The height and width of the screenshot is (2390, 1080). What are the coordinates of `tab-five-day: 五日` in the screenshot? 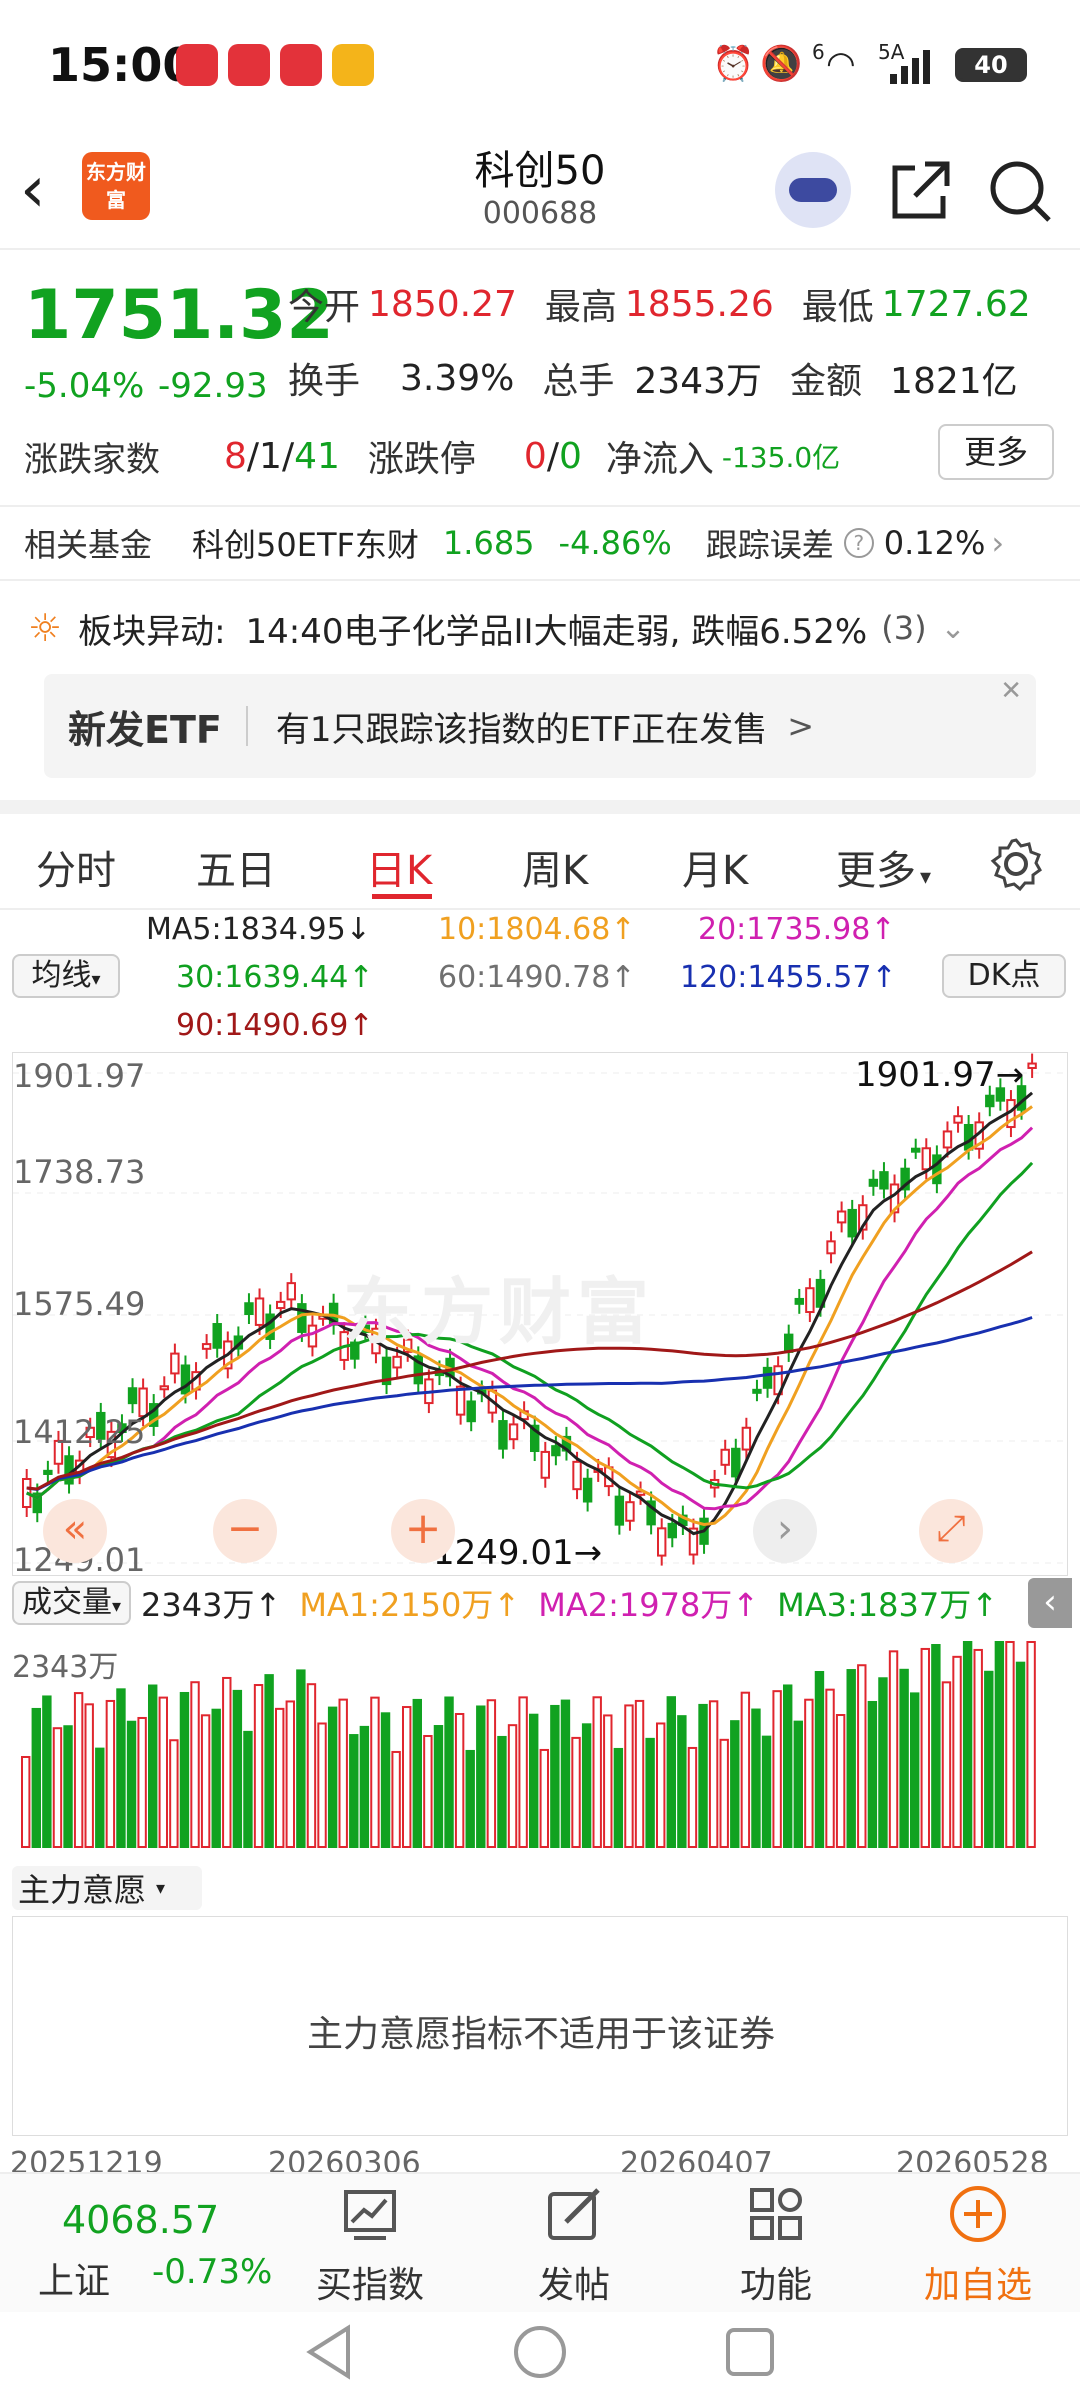 It's located at (236, 867).